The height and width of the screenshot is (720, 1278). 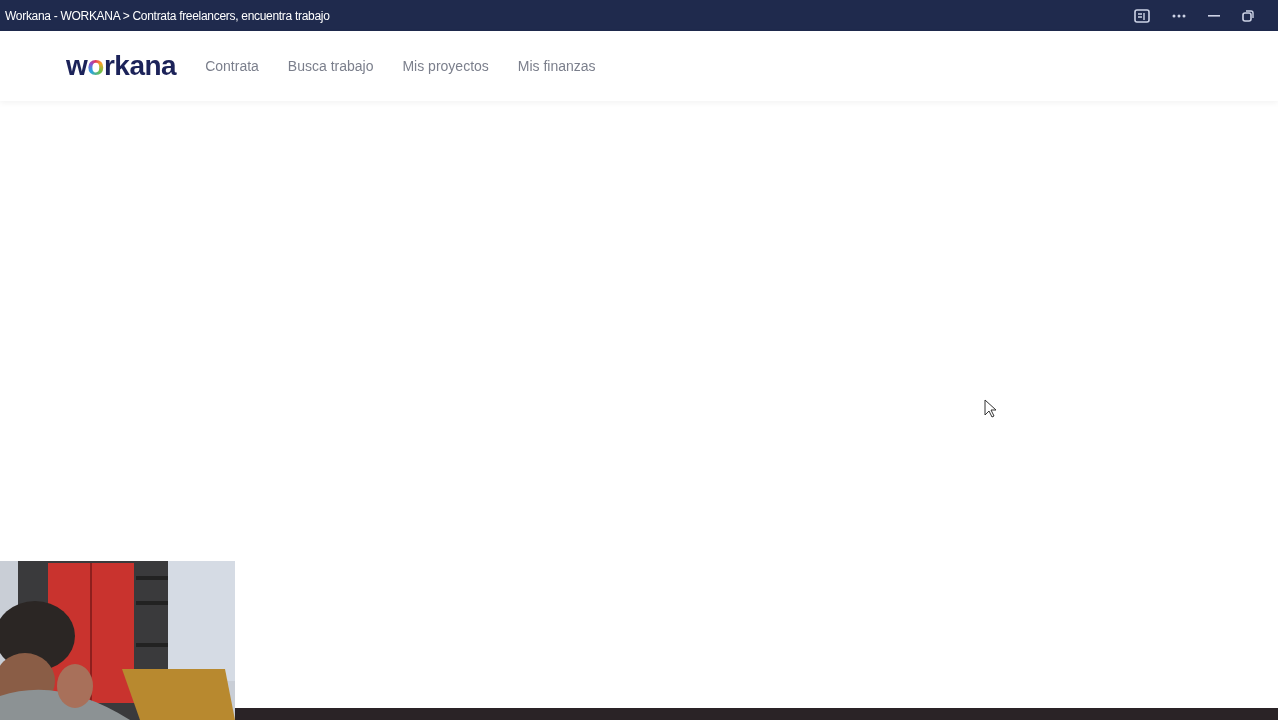 What do you see at coordinates (1214, 15) in the screenshot?
I see `minimize-icon` at bounding box center [1214, 15].